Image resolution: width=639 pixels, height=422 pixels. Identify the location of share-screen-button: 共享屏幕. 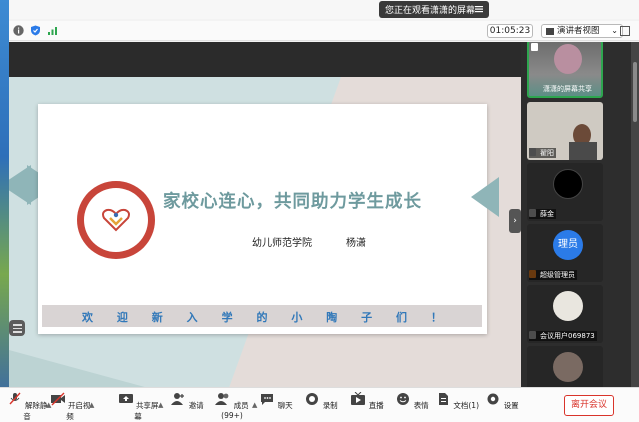
(138, 407).